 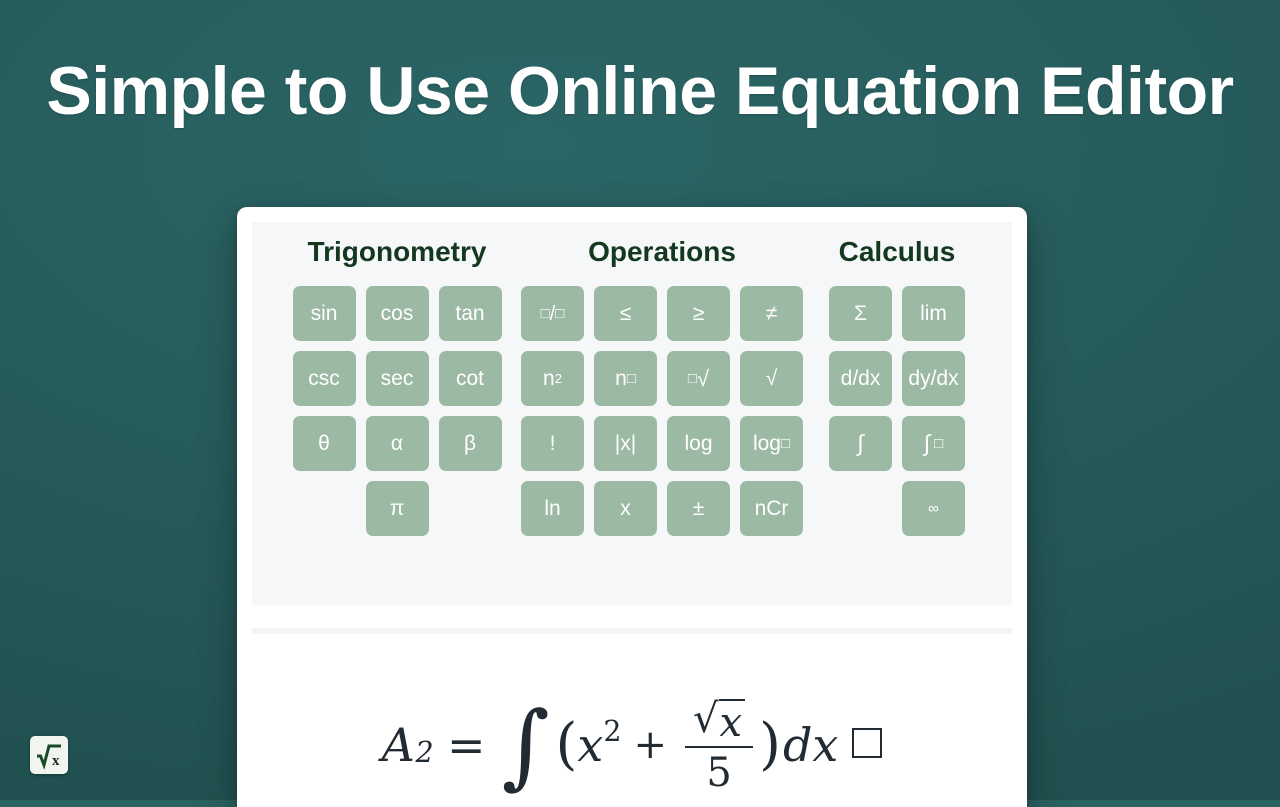 I want to click on equation-lhs-variable: A, so click(x=398, y=744).